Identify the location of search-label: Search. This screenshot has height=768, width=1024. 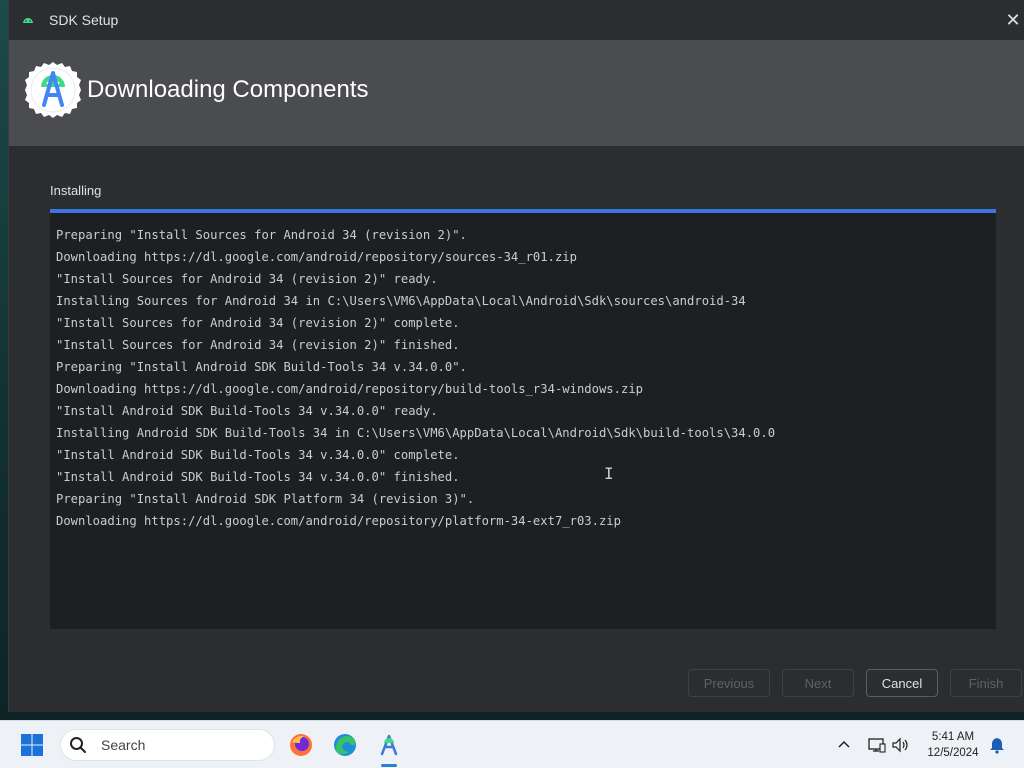
(123, 745).